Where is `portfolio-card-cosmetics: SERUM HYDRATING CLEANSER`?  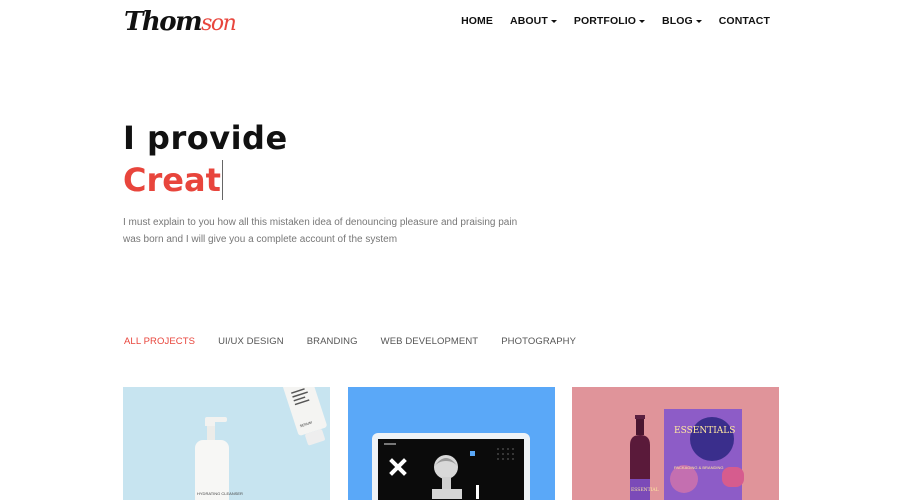
portfolio-card-cosmetics: SERUM HYDRATING CLEANSER is located at coordinates (226, 443).